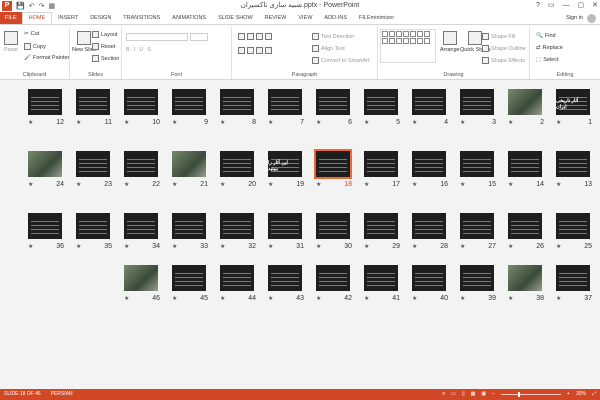  I want to click on zoom-slider-knob, so click(519, 394).